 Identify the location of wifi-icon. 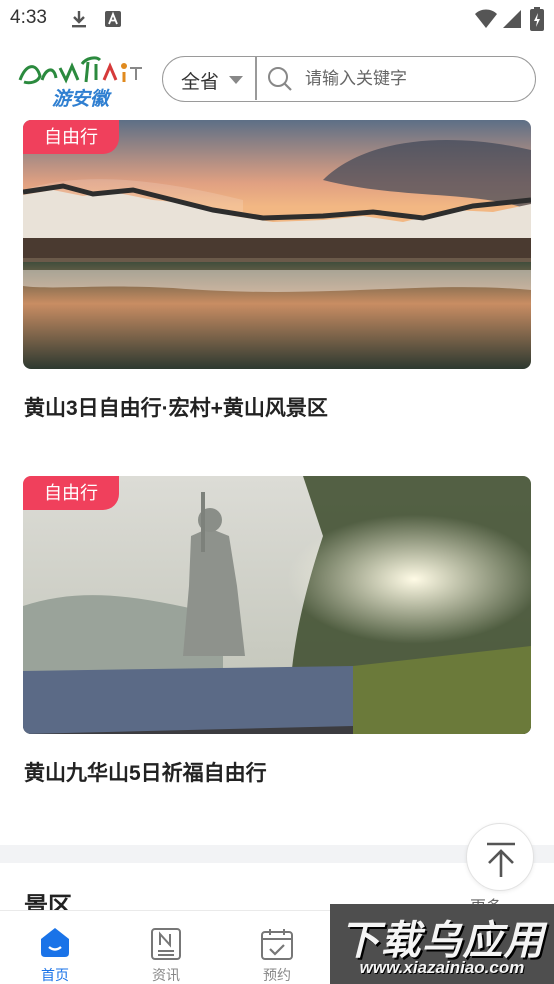
(486, 18).